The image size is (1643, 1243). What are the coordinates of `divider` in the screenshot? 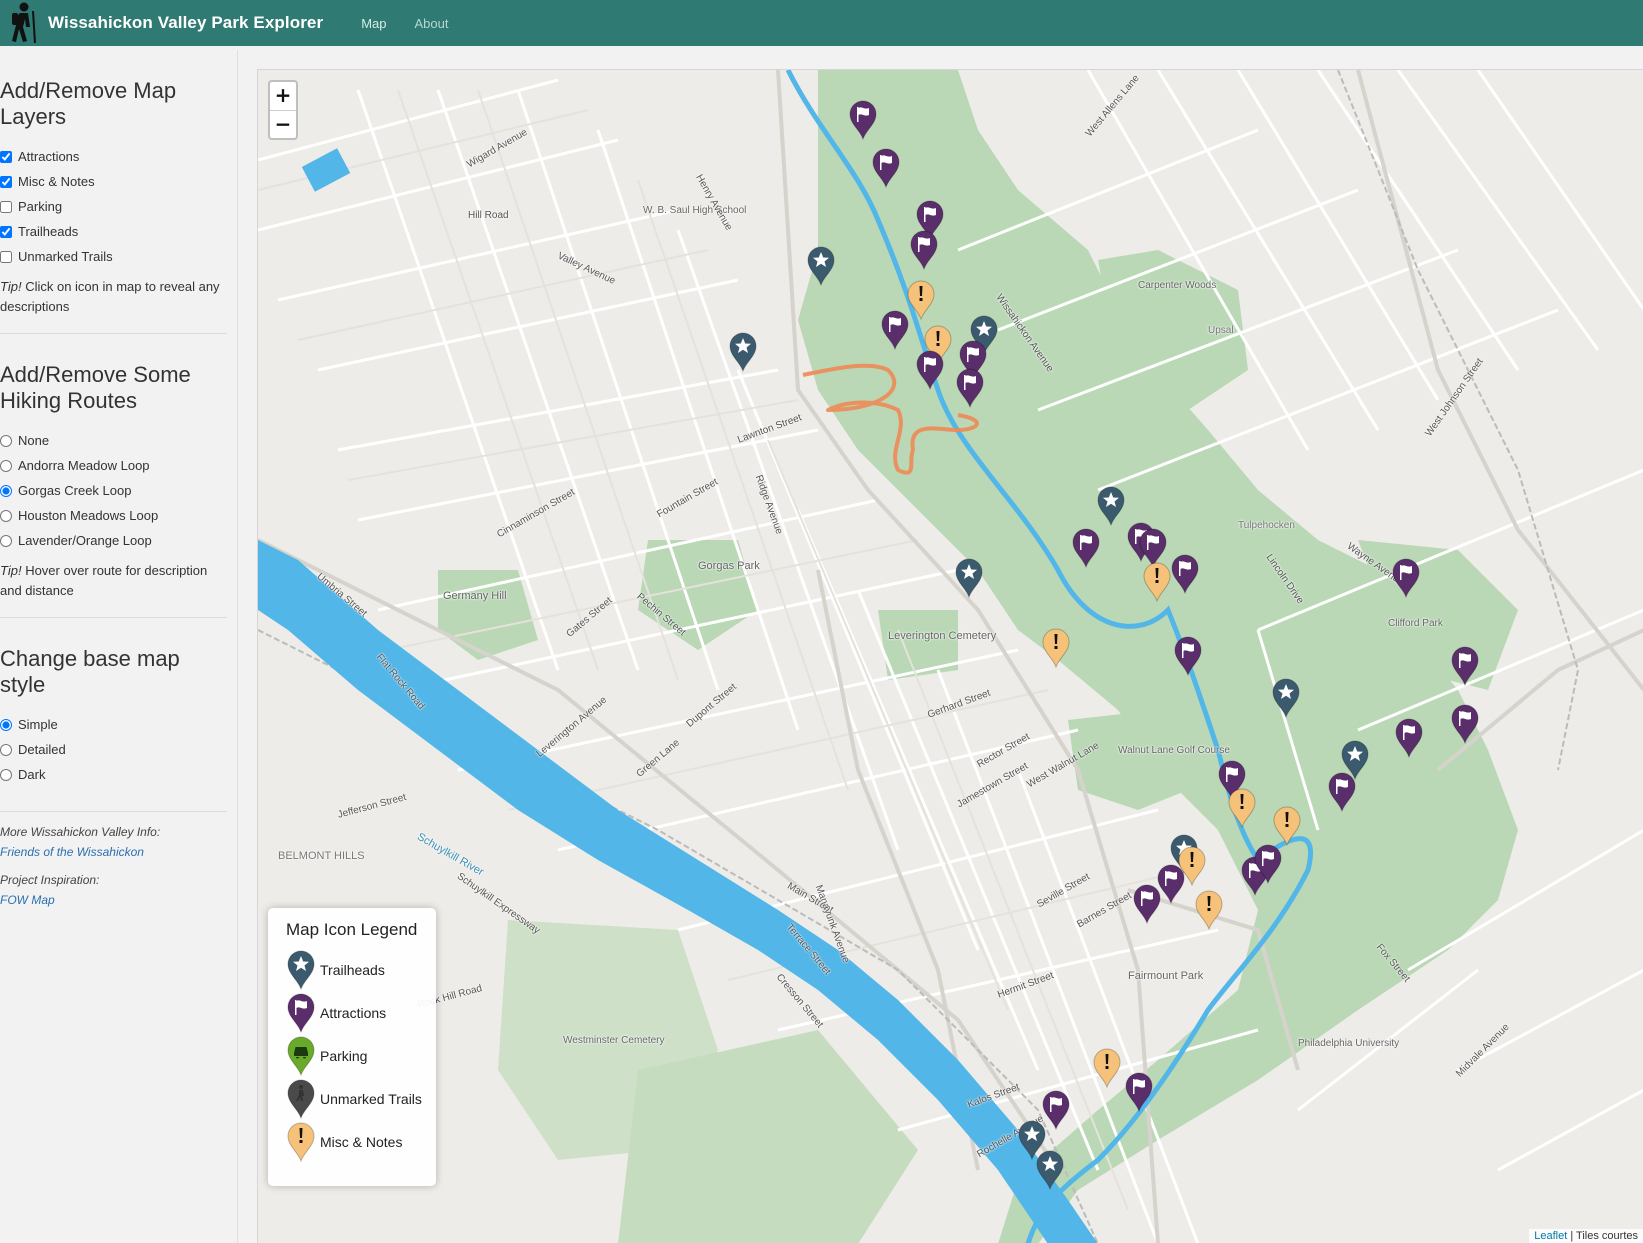 It's located at (113, 811).